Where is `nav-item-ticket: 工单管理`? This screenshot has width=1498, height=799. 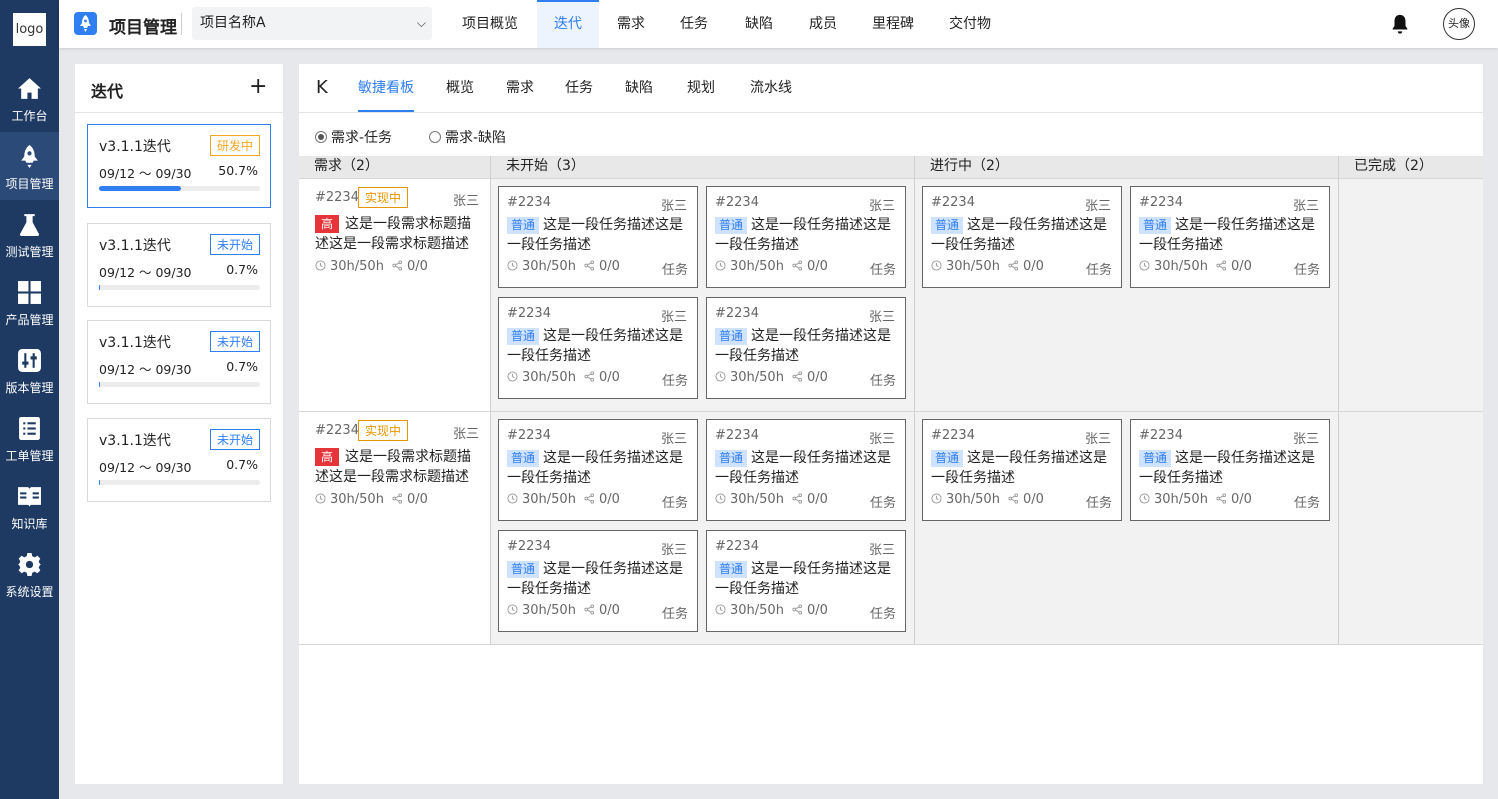 nav-item-ticket: 工单管理 is located at coordinates (29, 438).